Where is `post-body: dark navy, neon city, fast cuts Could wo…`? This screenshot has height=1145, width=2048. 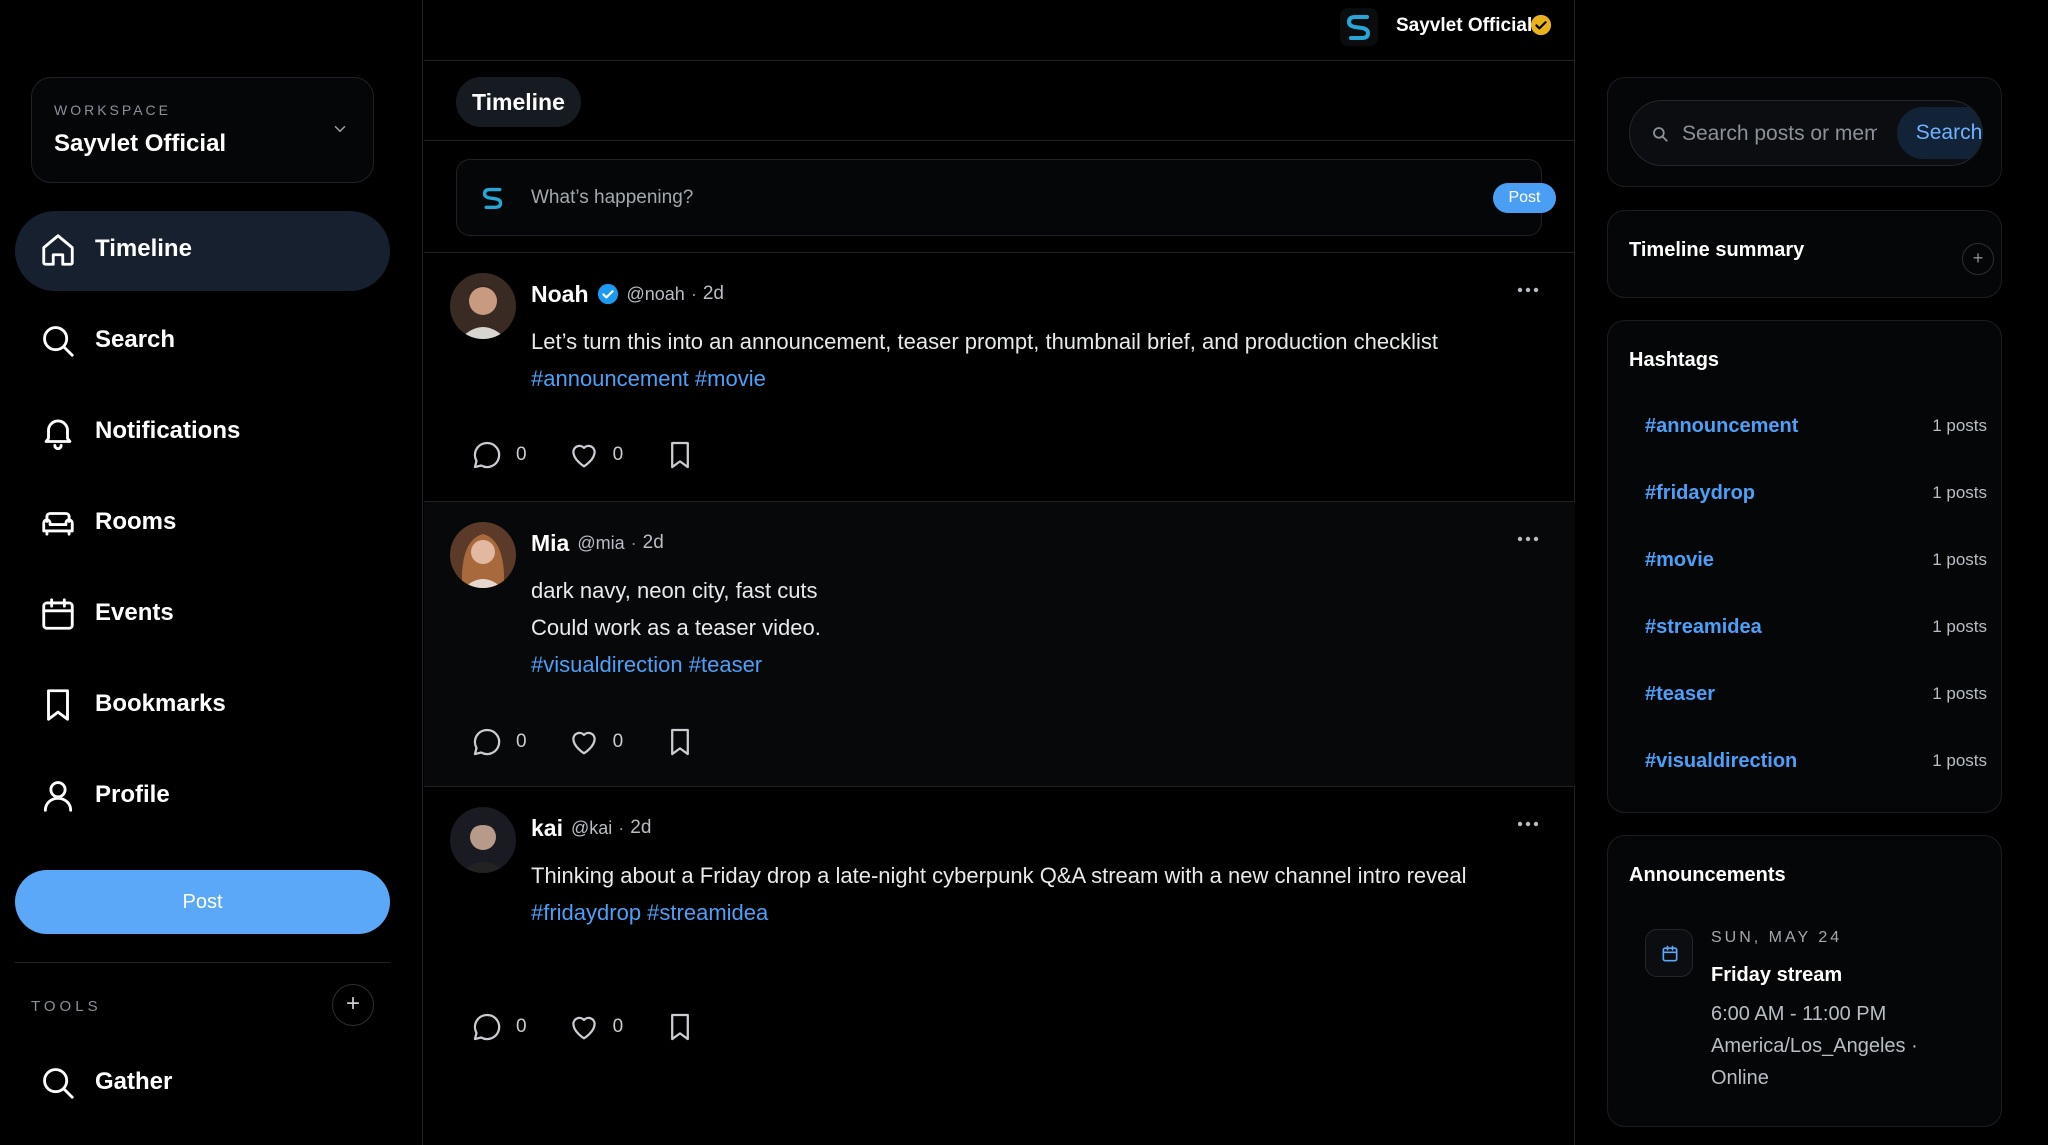
post-body: dark navy, neon city, fast cuts Could wo… is located at coordinates (1021, 627).